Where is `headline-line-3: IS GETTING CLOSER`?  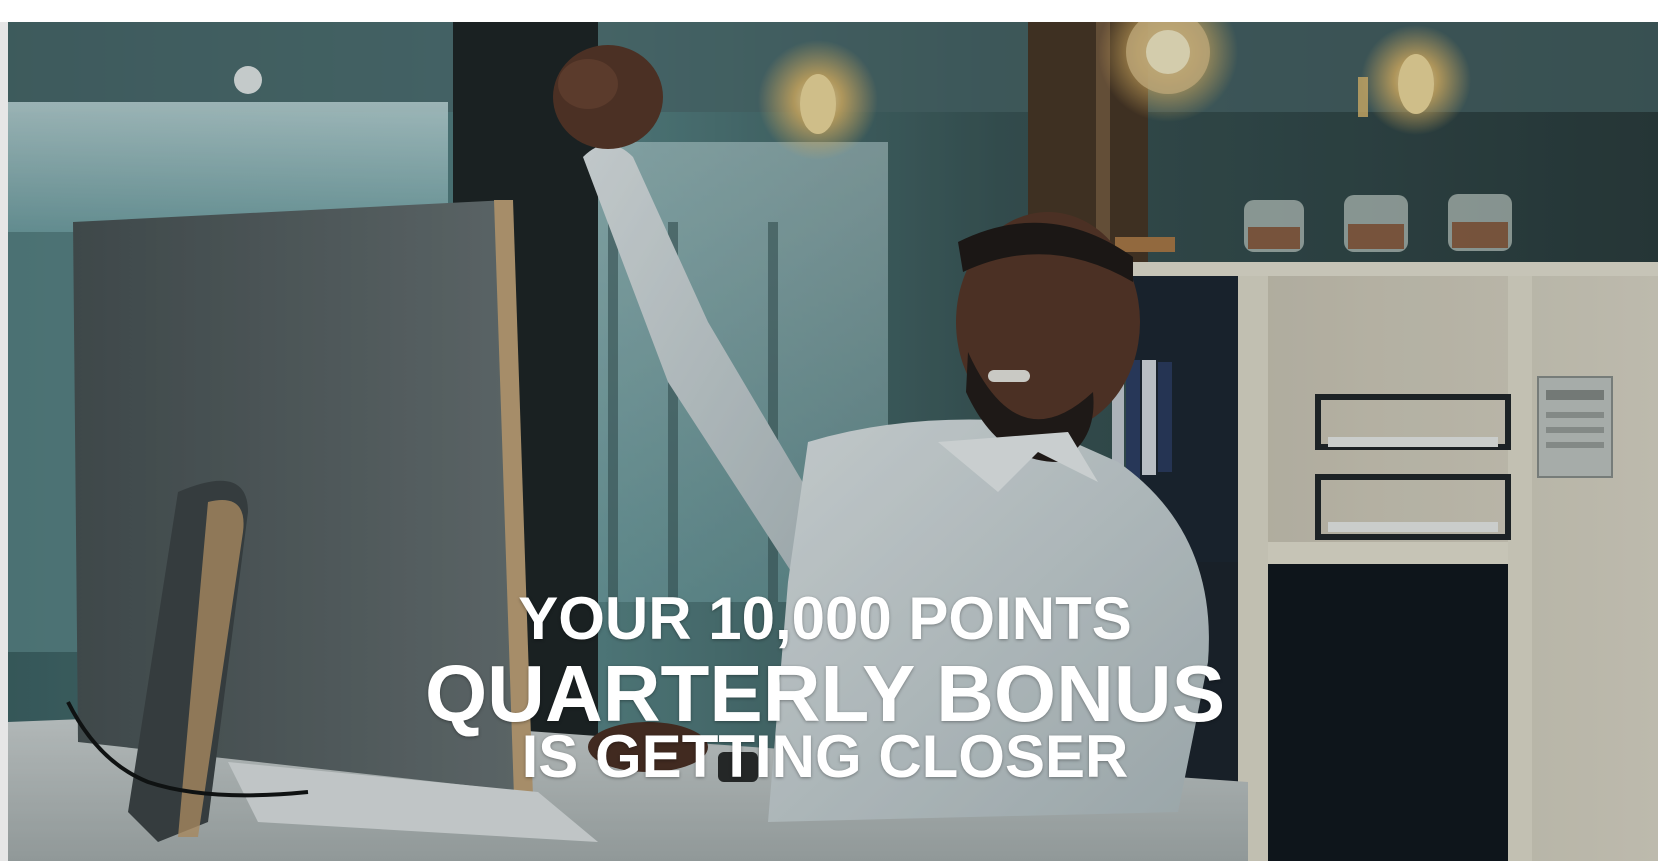 headline-line-3: IS GETTING CLOSER is located at coordinates (825, 756).